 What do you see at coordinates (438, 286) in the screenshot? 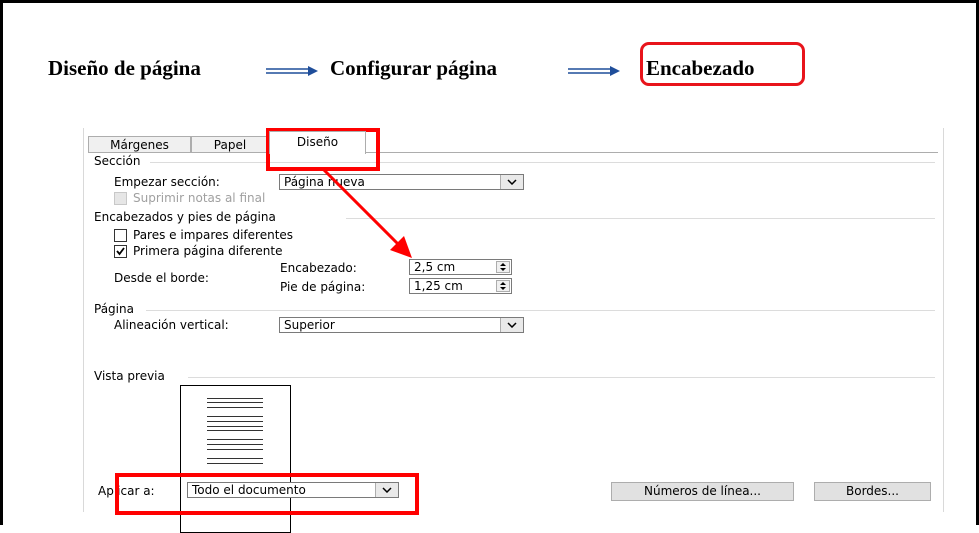
I see `pie-pagina-value: 1,25 cm` at bounding box center [438, 286].